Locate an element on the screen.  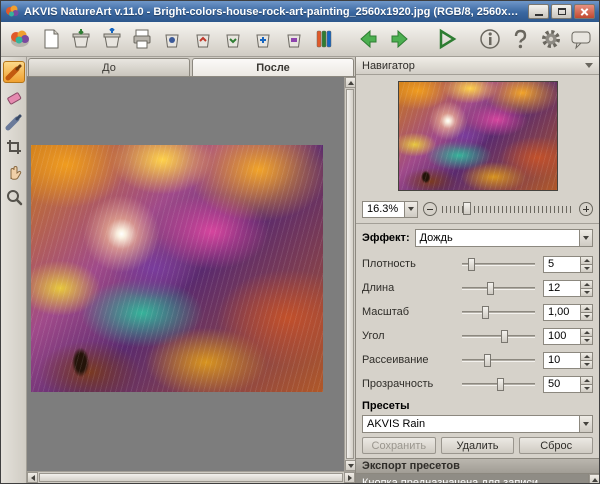
close-button is located at coordinates (584, 11).